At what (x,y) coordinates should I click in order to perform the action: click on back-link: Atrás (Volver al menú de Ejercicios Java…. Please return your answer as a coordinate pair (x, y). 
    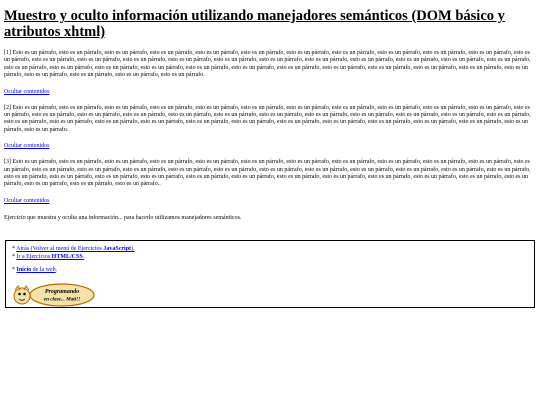
    Looking at the image, I should click on (75, 249).